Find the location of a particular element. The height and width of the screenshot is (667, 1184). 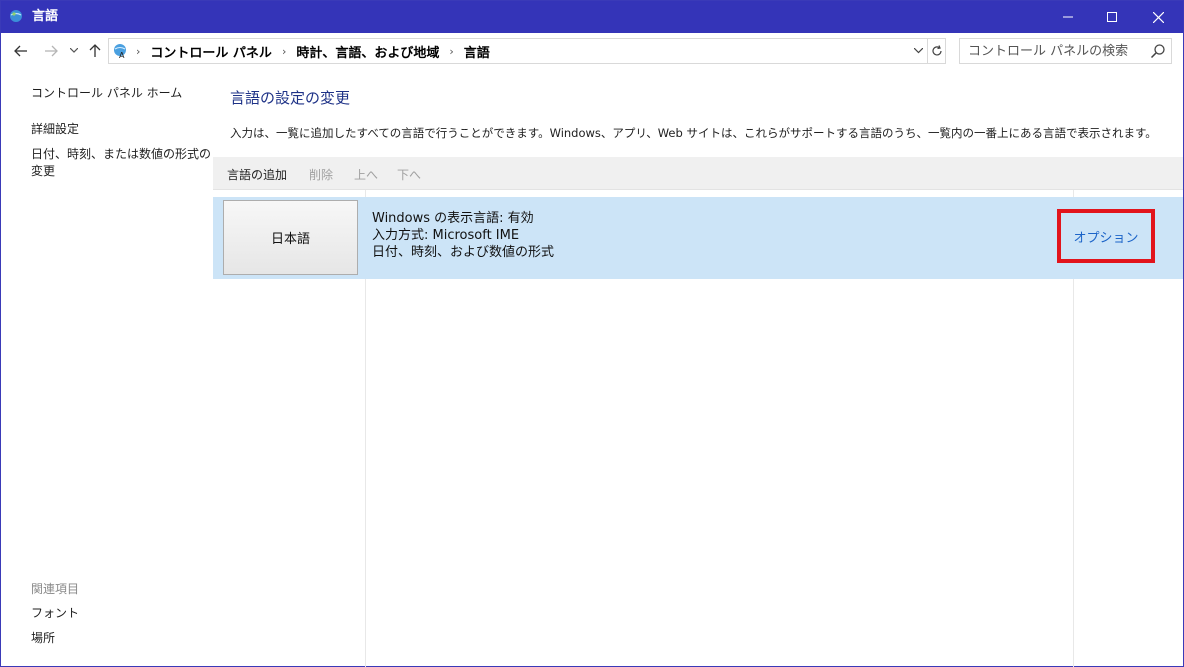

move-down-button: 下へ is located at coordinates (409, 174).